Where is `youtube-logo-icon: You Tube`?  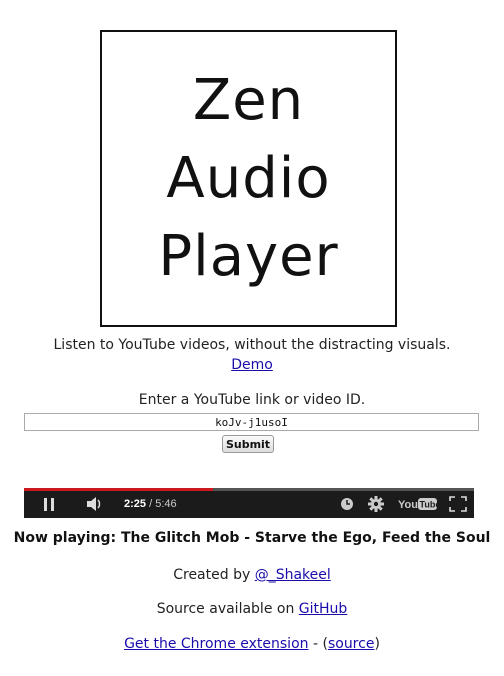
youtube-logo-icon: You Tube is located at coordinates (418, 504).